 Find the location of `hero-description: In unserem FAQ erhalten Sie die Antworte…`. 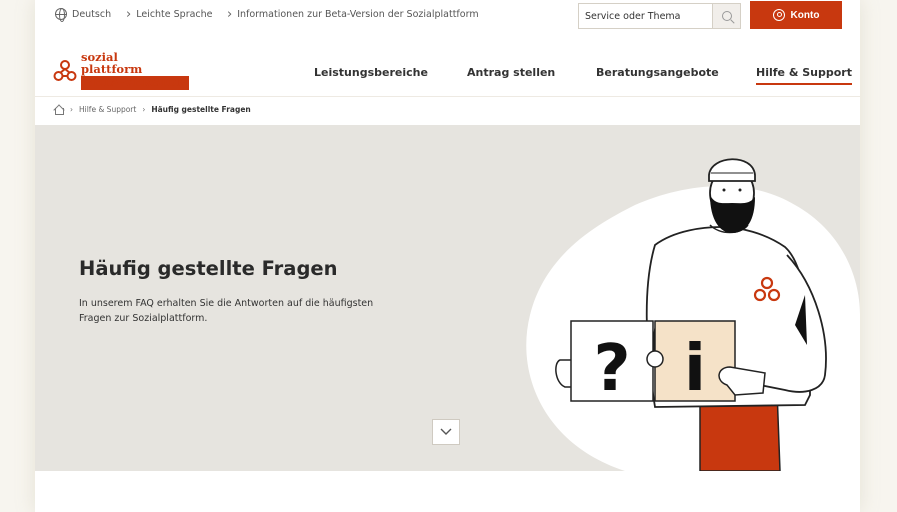

hero-description: In unserem FAQ erhalten Sie die Antworte… is located at coordinates (226, 311).